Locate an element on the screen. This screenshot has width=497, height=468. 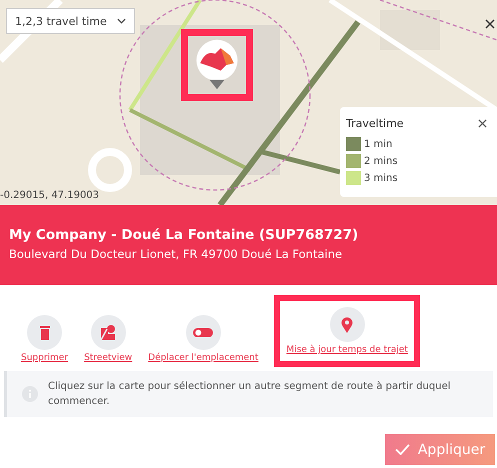
legend-label: 2 mins is located at coordinates (381, 161).